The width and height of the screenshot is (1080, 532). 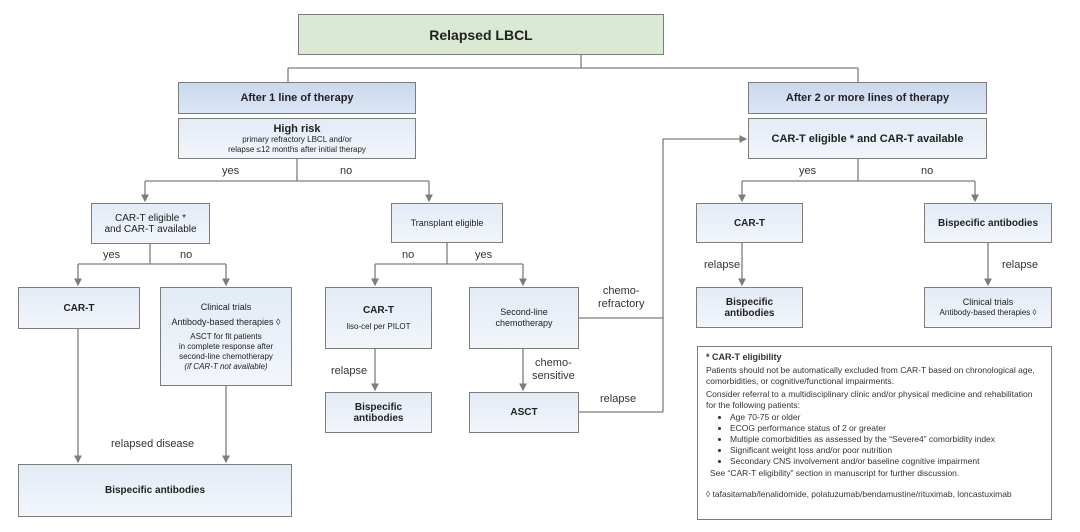 I want to click on bispecific-bottom-label: Bispecific antibodies, so click(x=155, y=490).